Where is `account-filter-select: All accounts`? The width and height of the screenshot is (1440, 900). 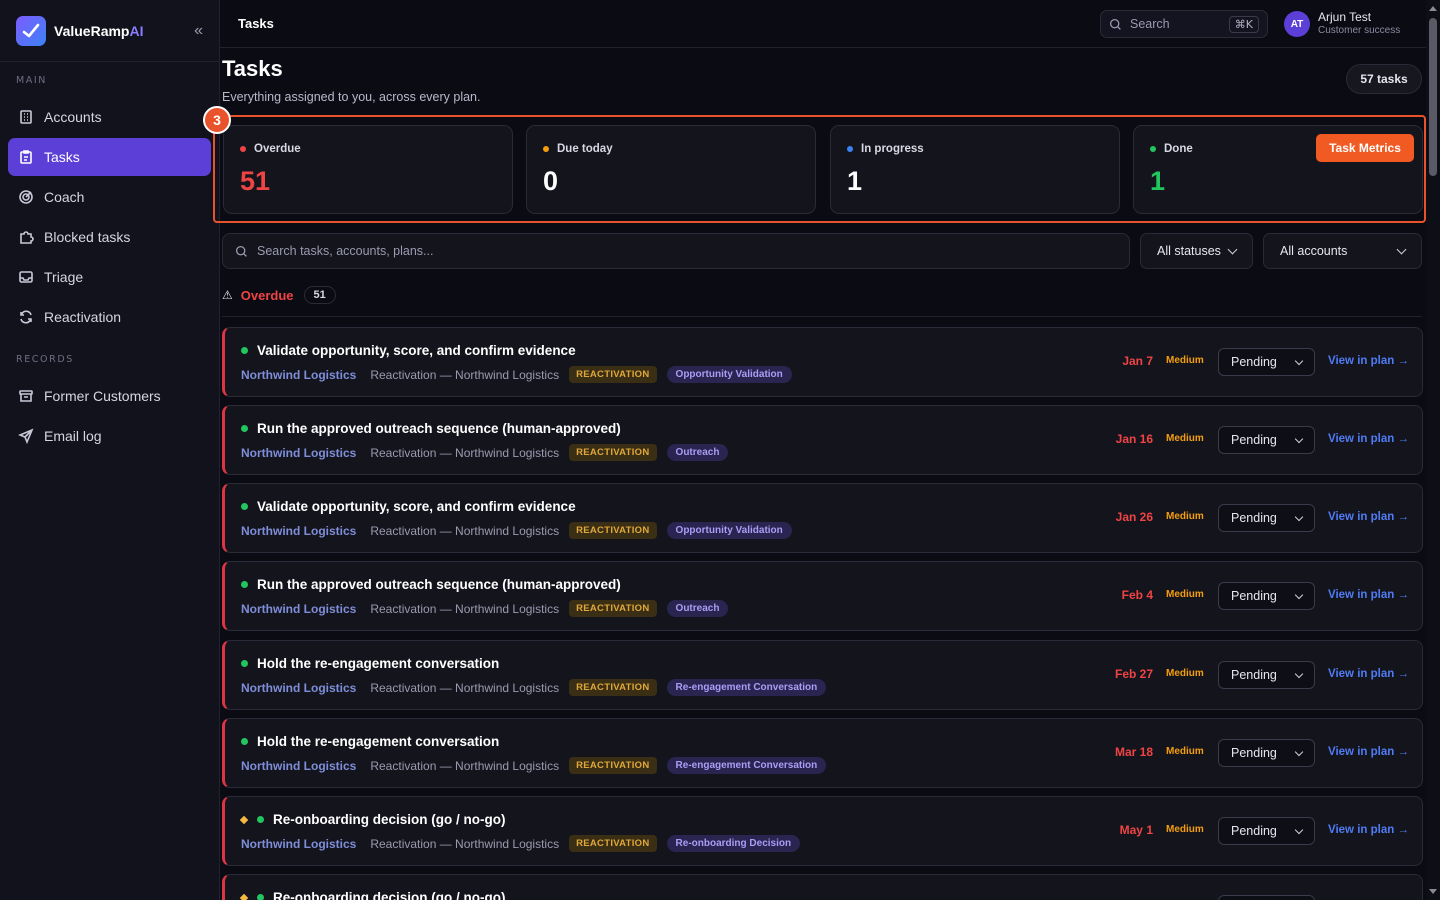
account-filter-select: All accounts is located at coordinates (1342, 251).